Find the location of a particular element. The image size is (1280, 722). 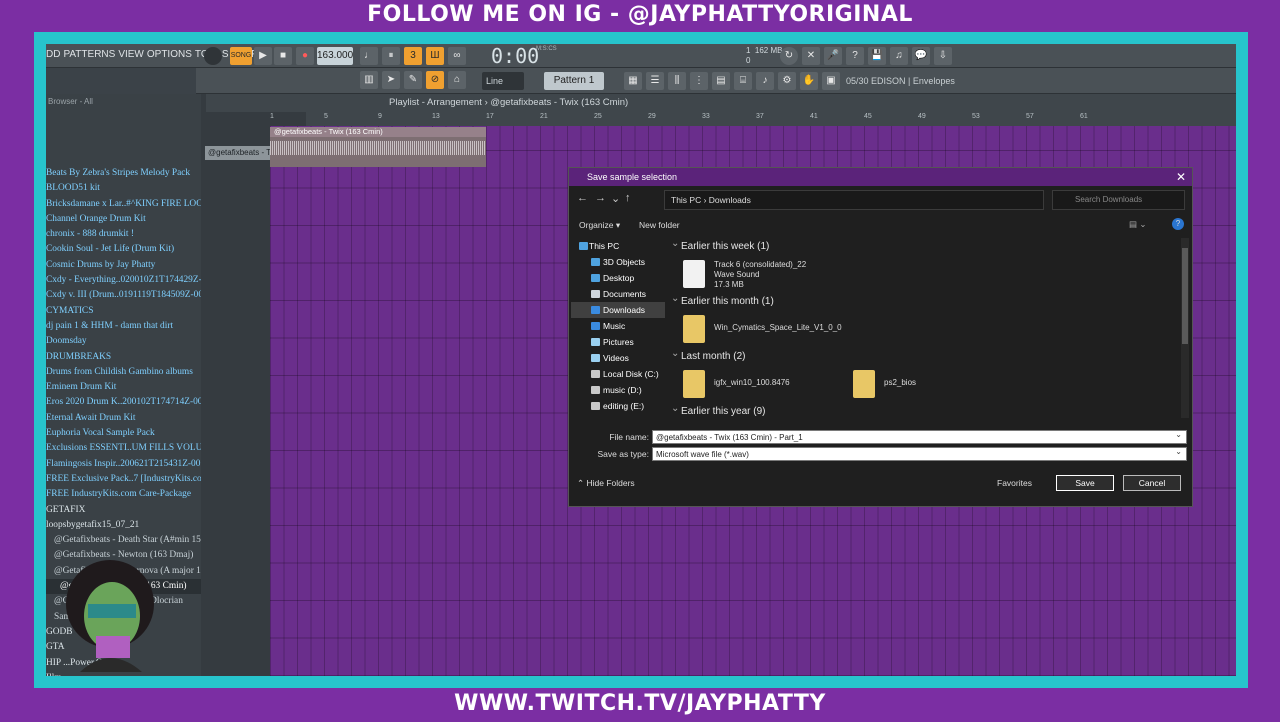

record-icon: ● is located at coordinates (305, 56).